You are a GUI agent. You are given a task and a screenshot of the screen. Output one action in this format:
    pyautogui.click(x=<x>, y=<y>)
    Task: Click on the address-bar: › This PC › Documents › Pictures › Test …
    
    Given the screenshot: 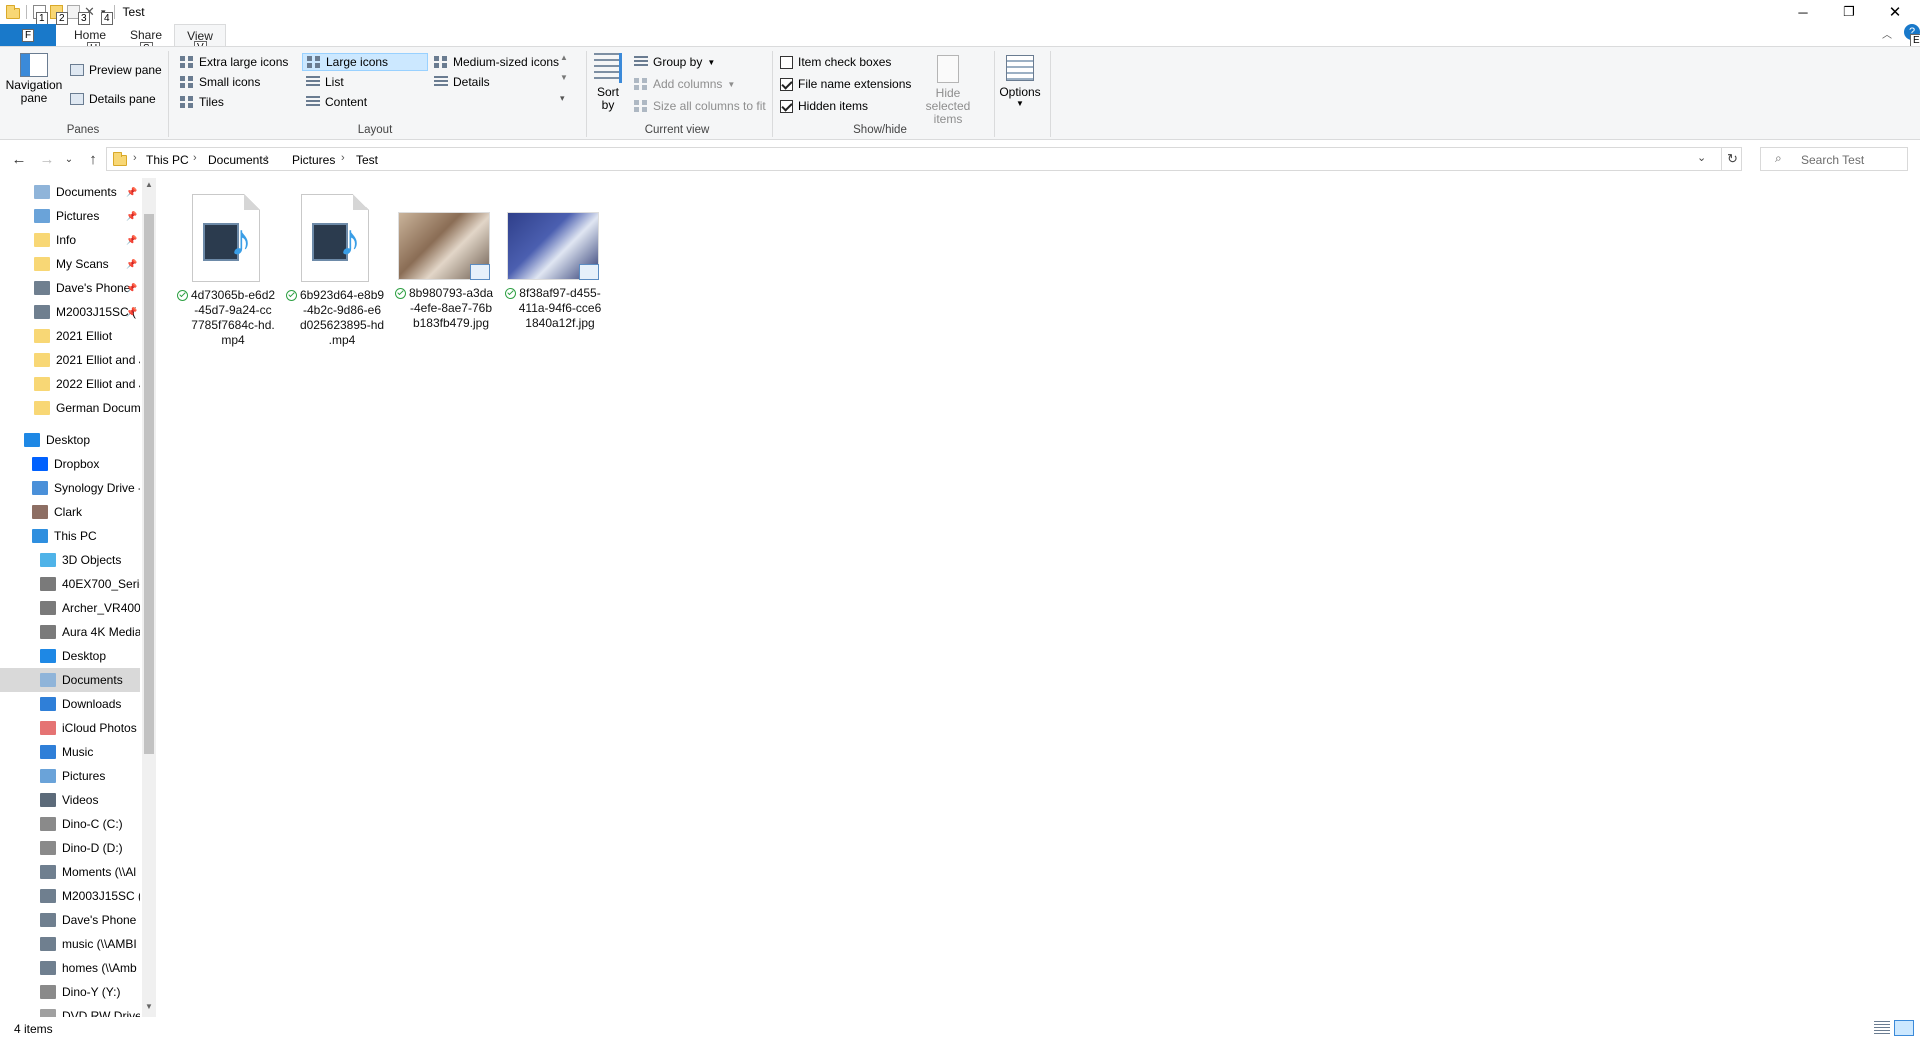 What is the action you would take?
    pyautogui.click(x=924, y=159)
    